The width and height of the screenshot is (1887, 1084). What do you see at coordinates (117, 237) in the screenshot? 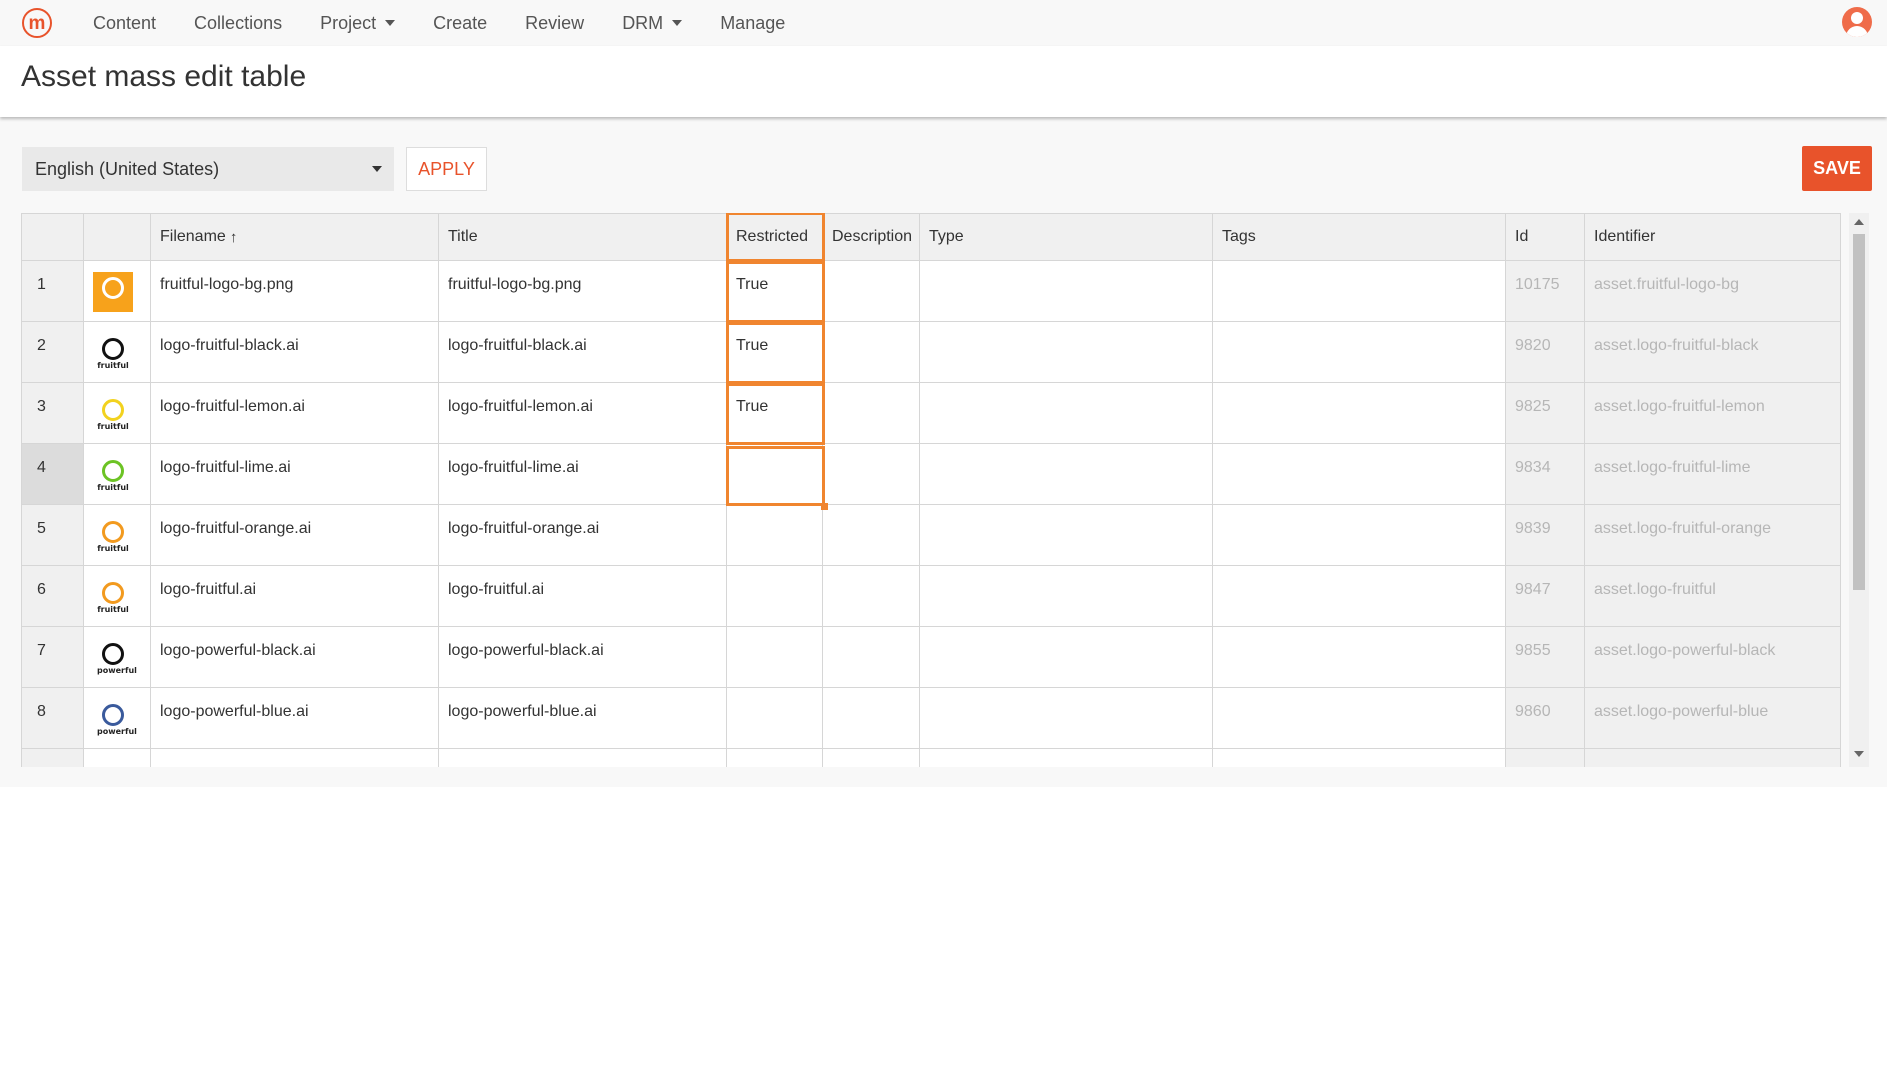
I see `column-header-thumbnail` at bounding box center [117, 237].